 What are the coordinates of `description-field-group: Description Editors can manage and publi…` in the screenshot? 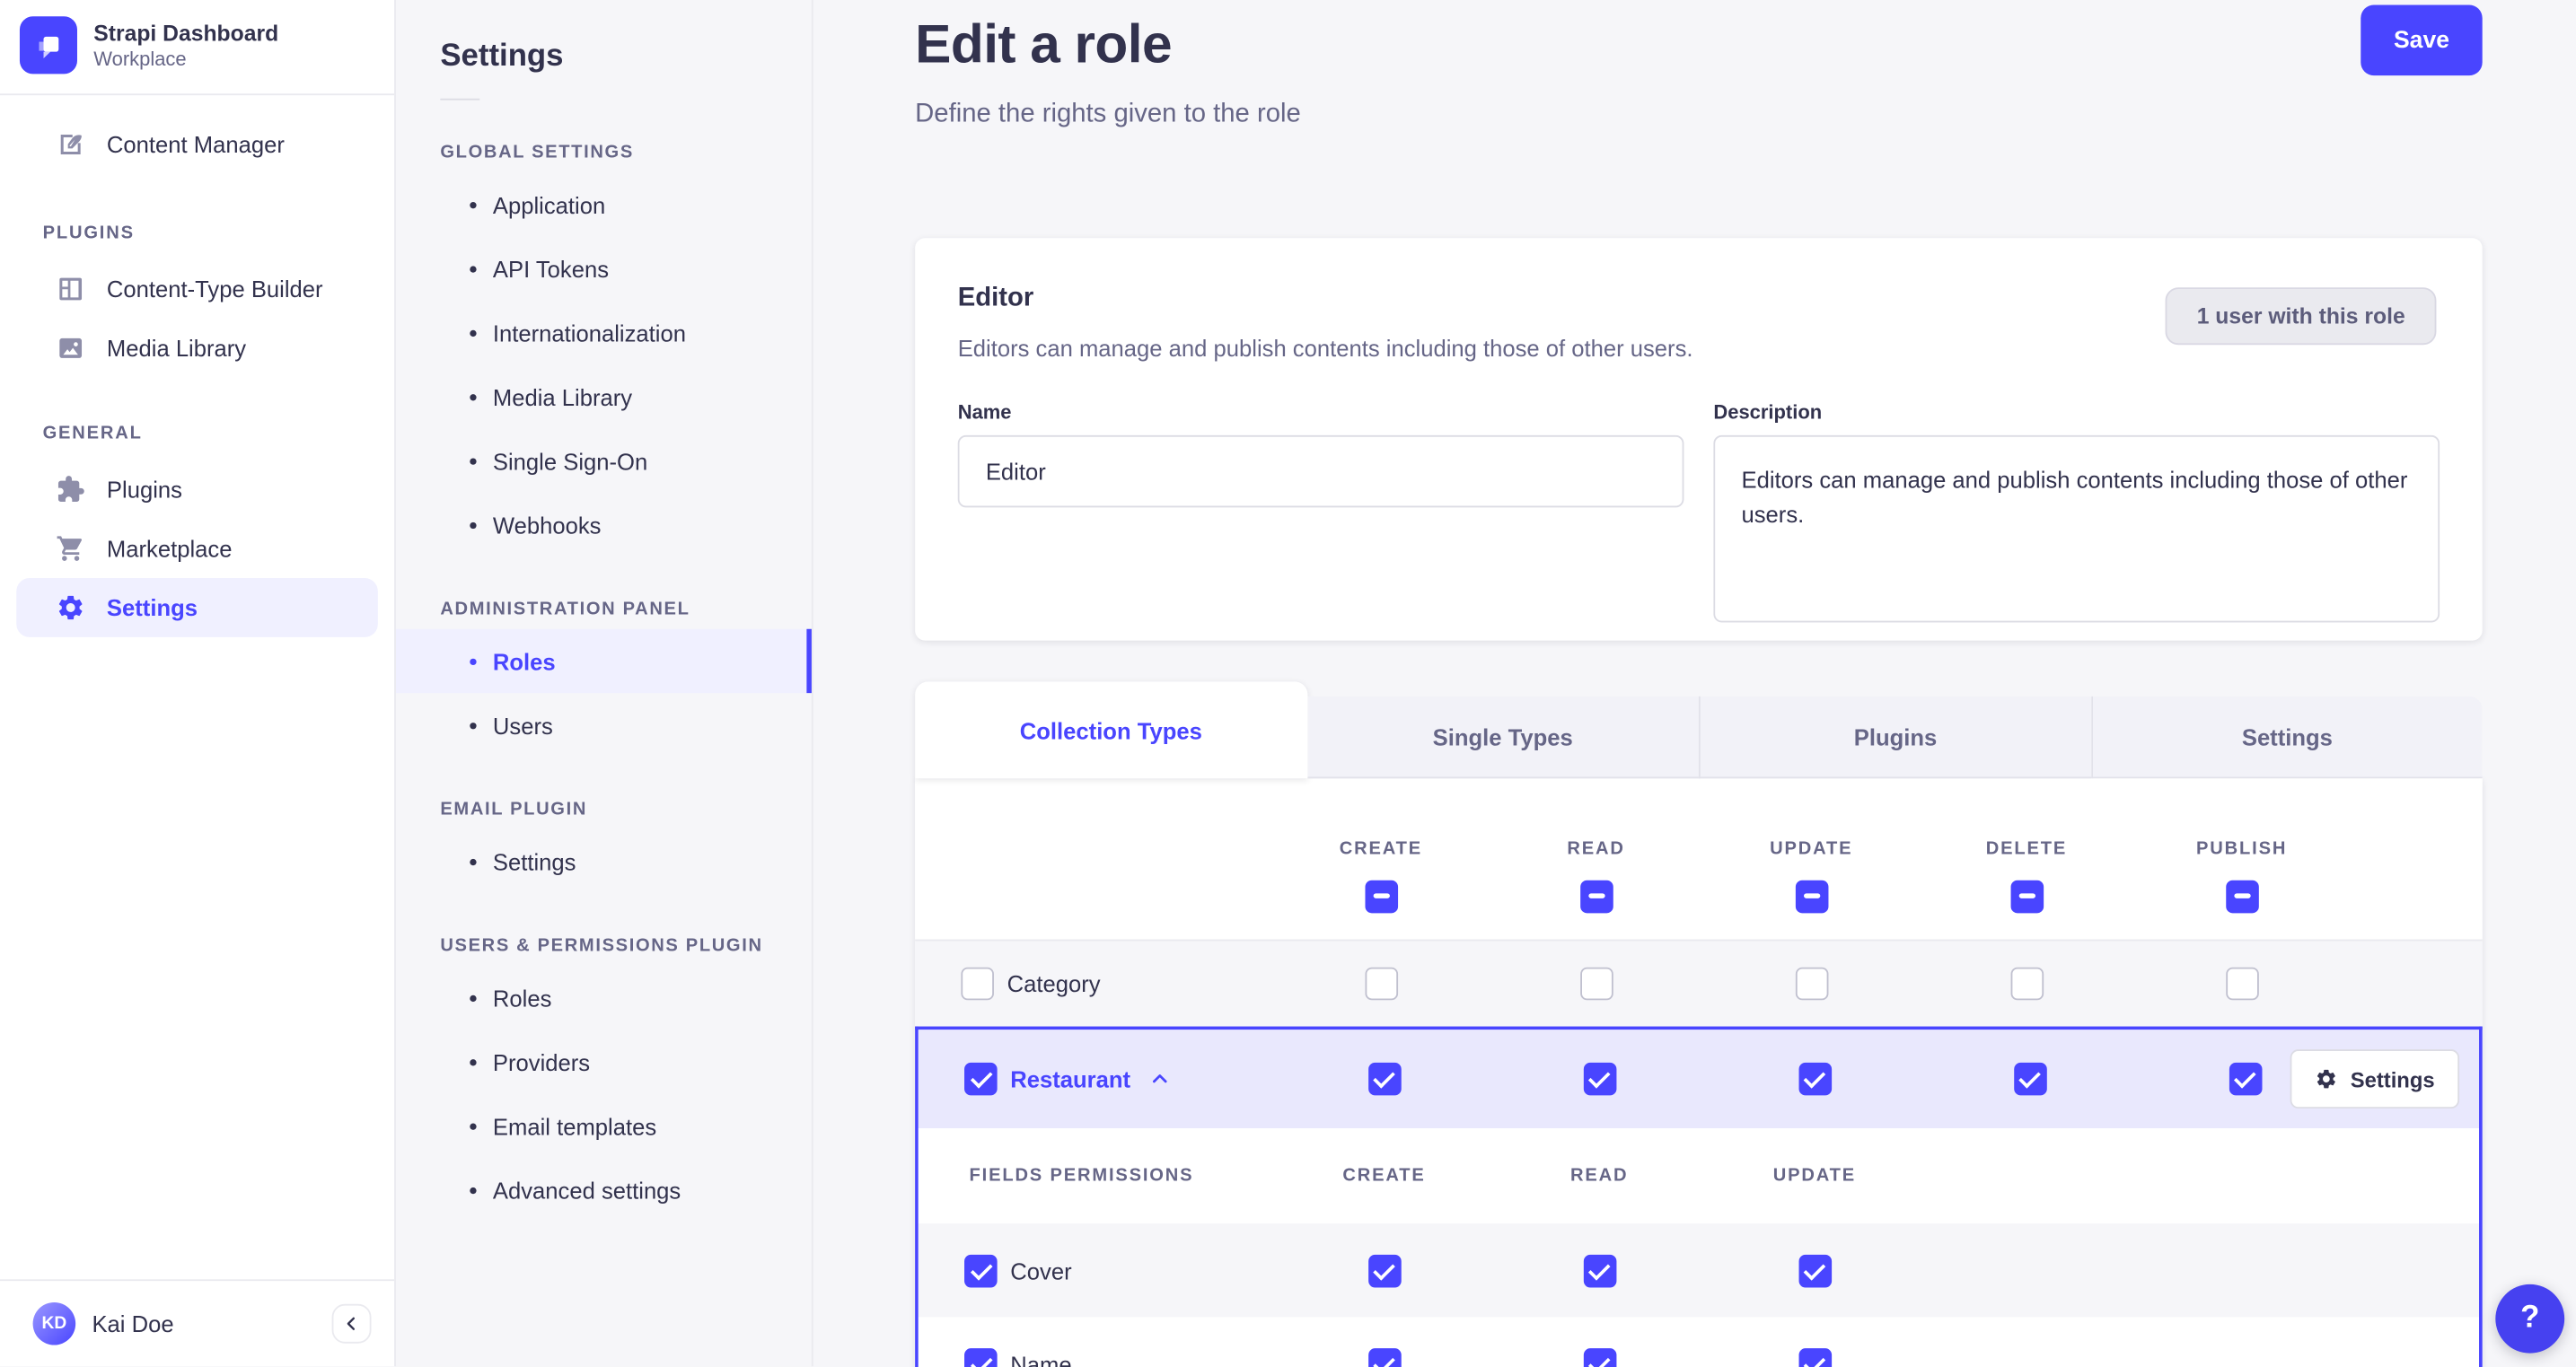 It's located at (2076, 515).